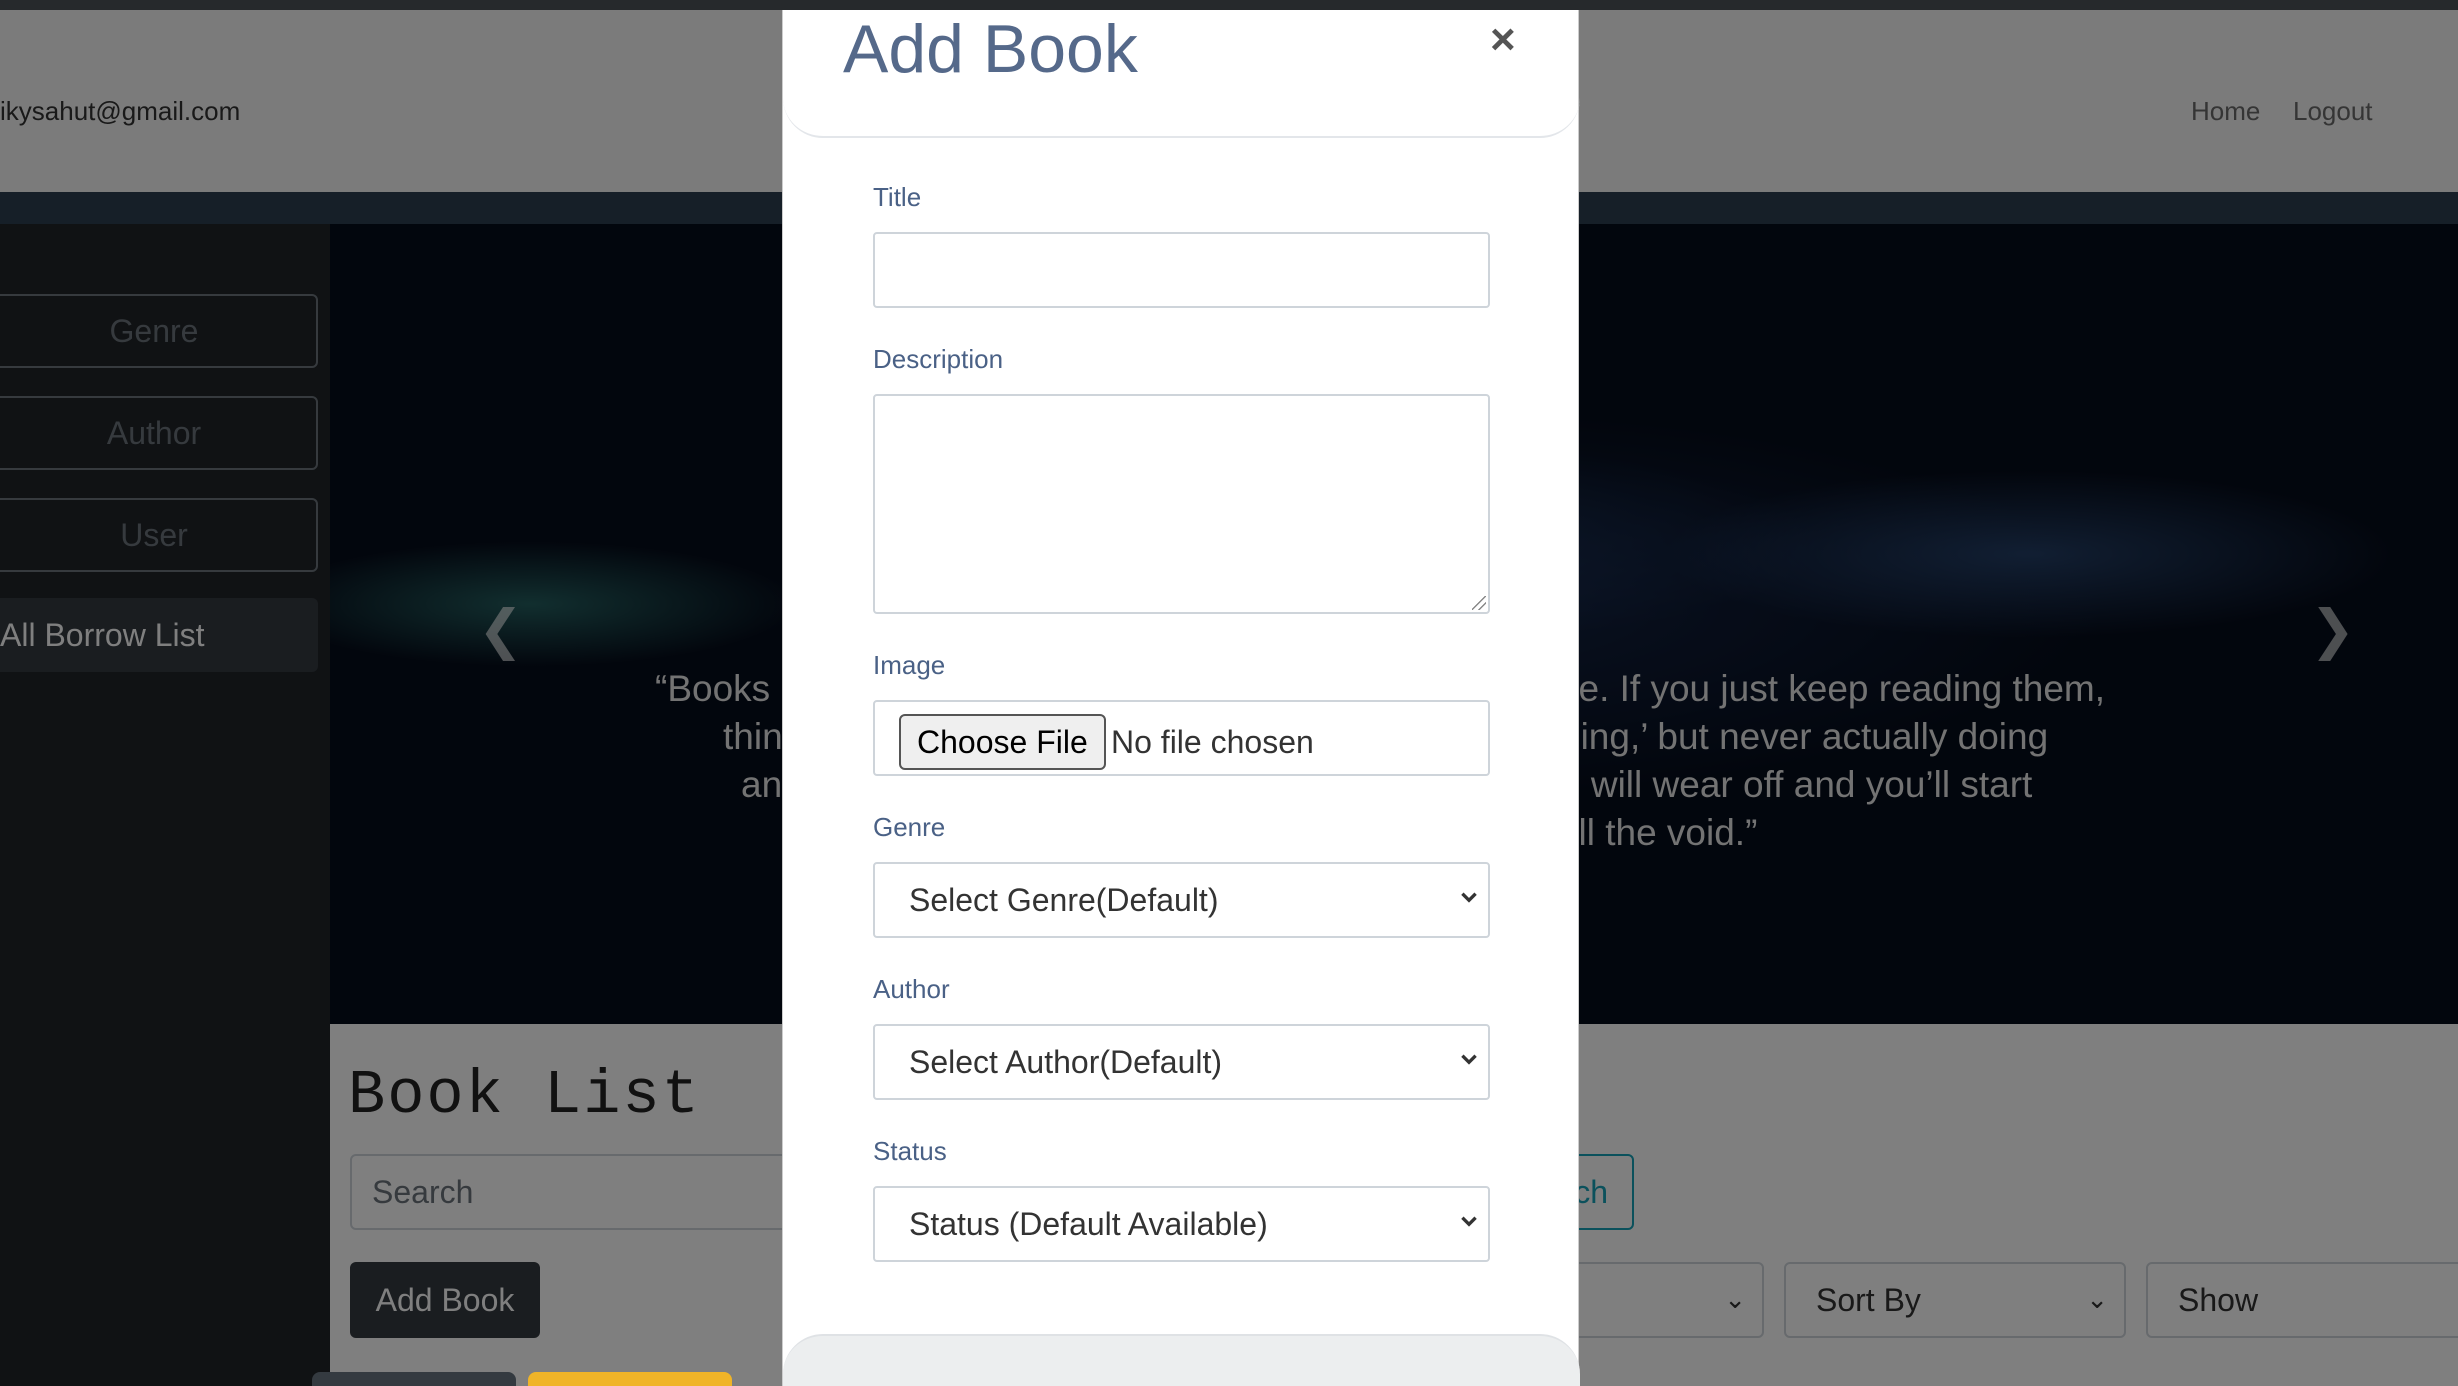 Image resolution: width=2458 pixels, height=1386 pixels. I want to click on status-select: Status (Default Available), so click(1181, 1224).